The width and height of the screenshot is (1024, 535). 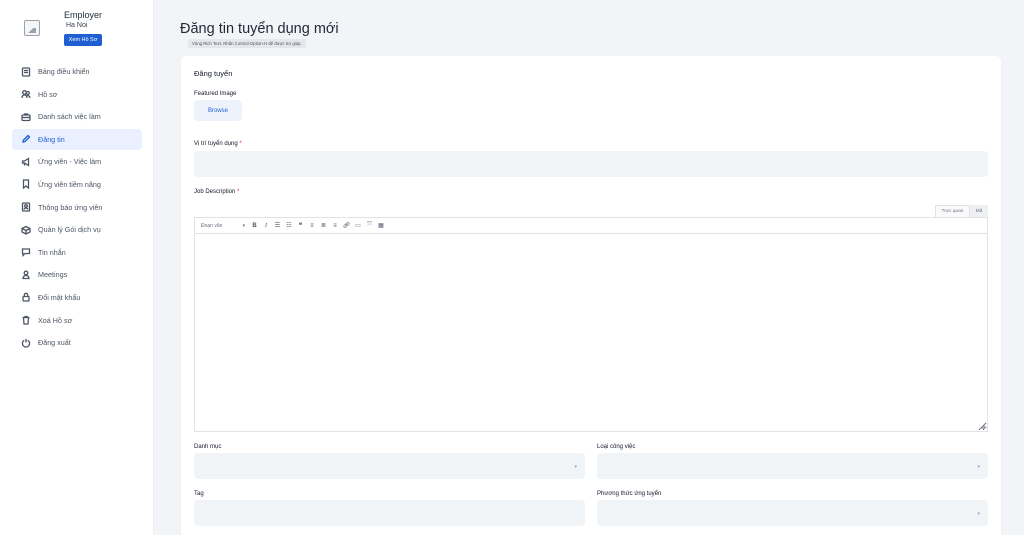 What do you see at coordinates (26, 297) in the screenshot?
I see `lock-icon` at bounding box center [26, 297].